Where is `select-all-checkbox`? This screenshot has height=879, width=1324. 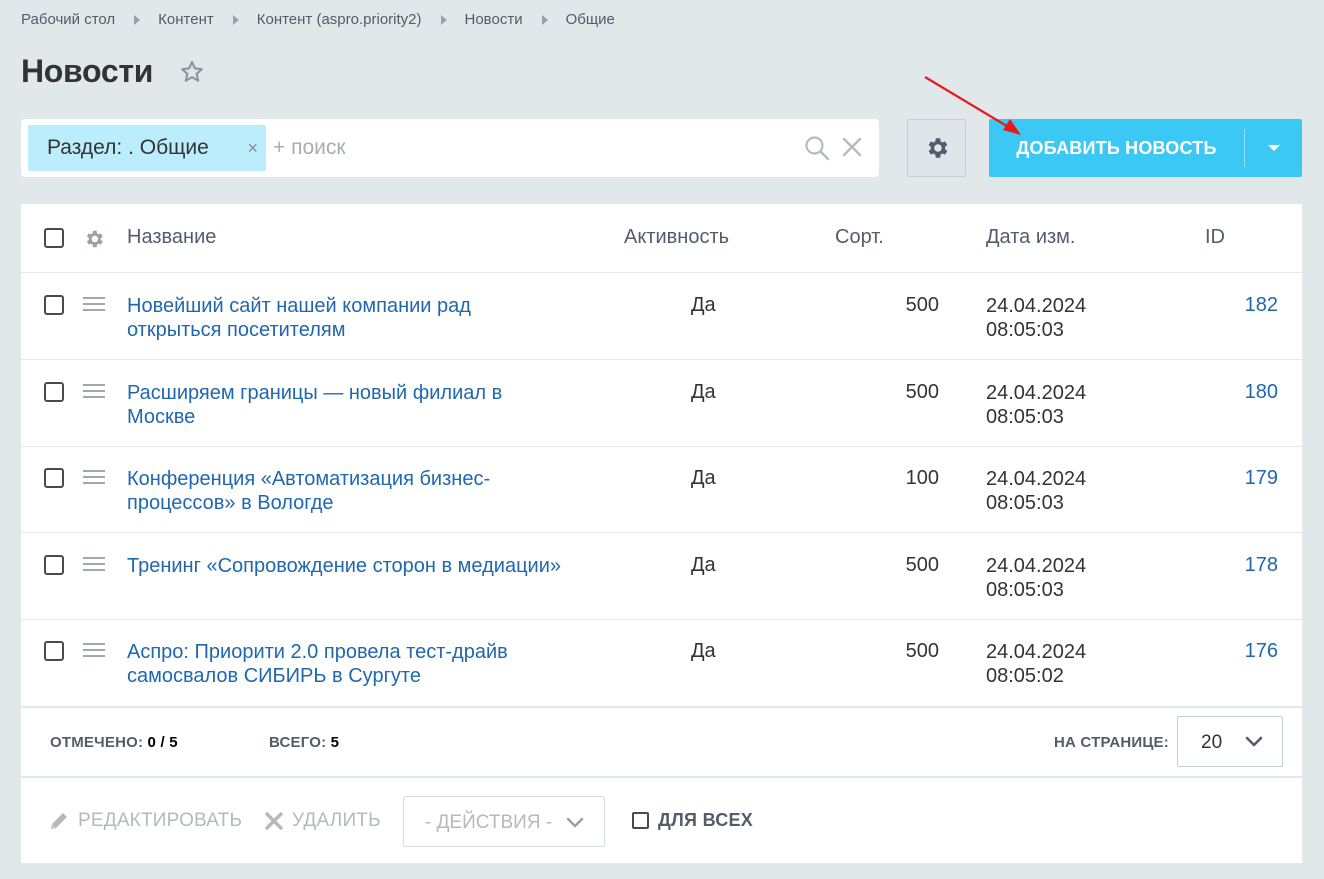 select-all-checkbox is located at coordinates (54, 238).